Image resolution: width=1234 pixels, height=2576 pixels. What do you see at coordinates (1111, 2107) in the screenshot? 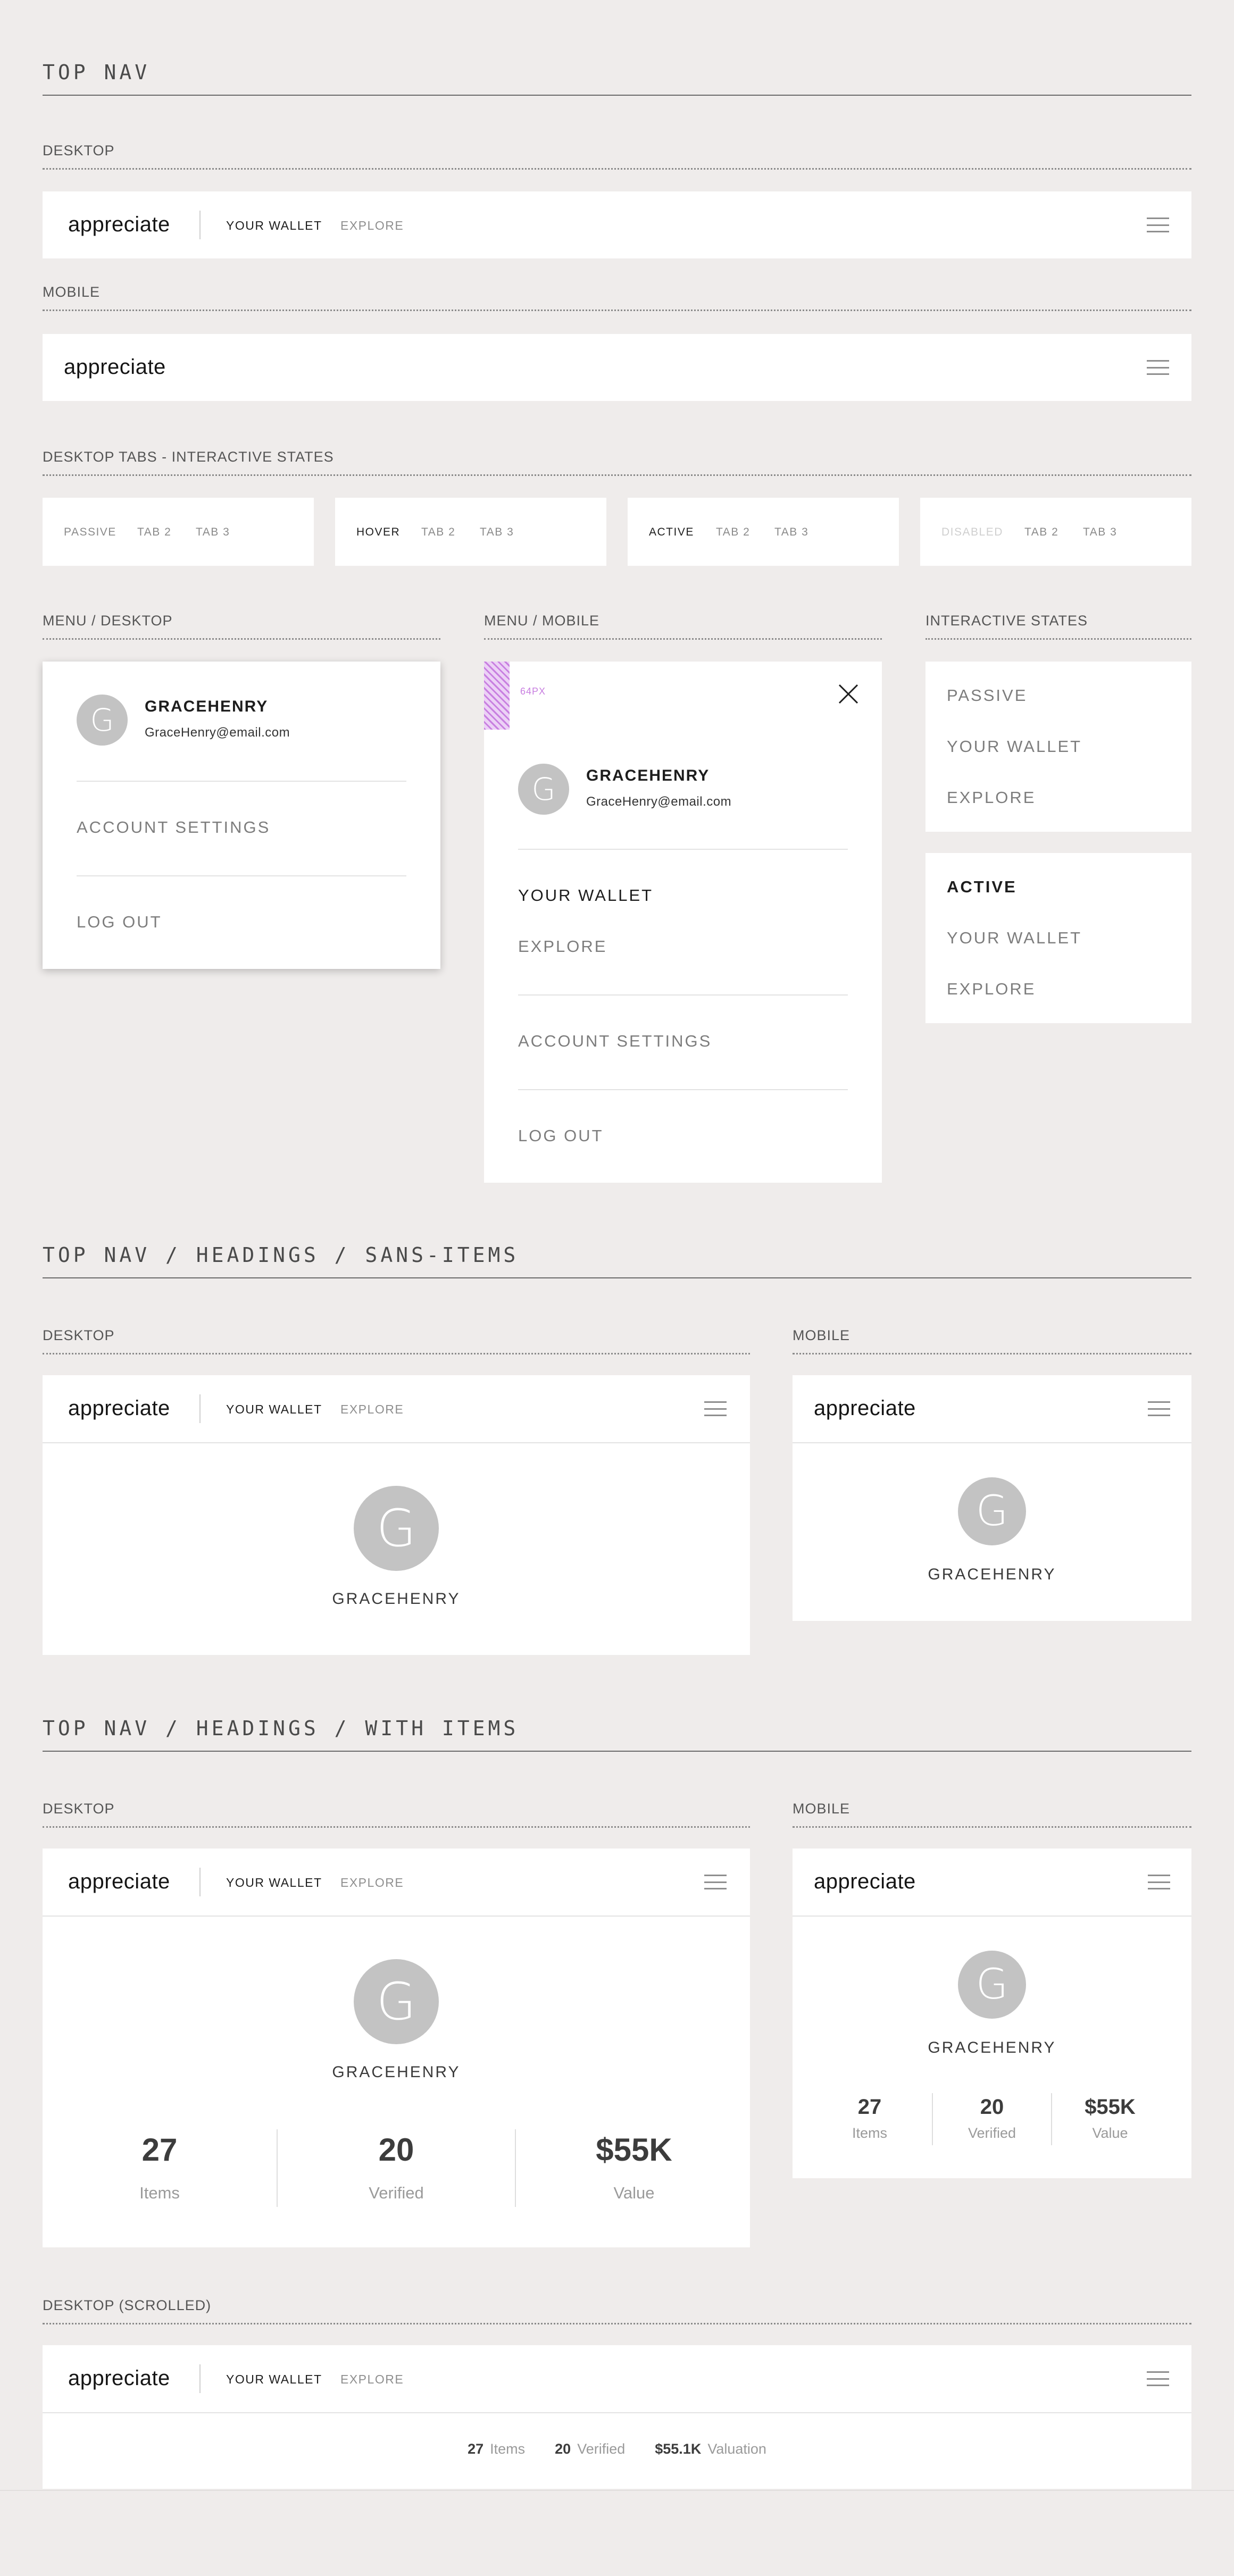
I see `stat-value-value: $55K` at bounding box center [1111, 2107].